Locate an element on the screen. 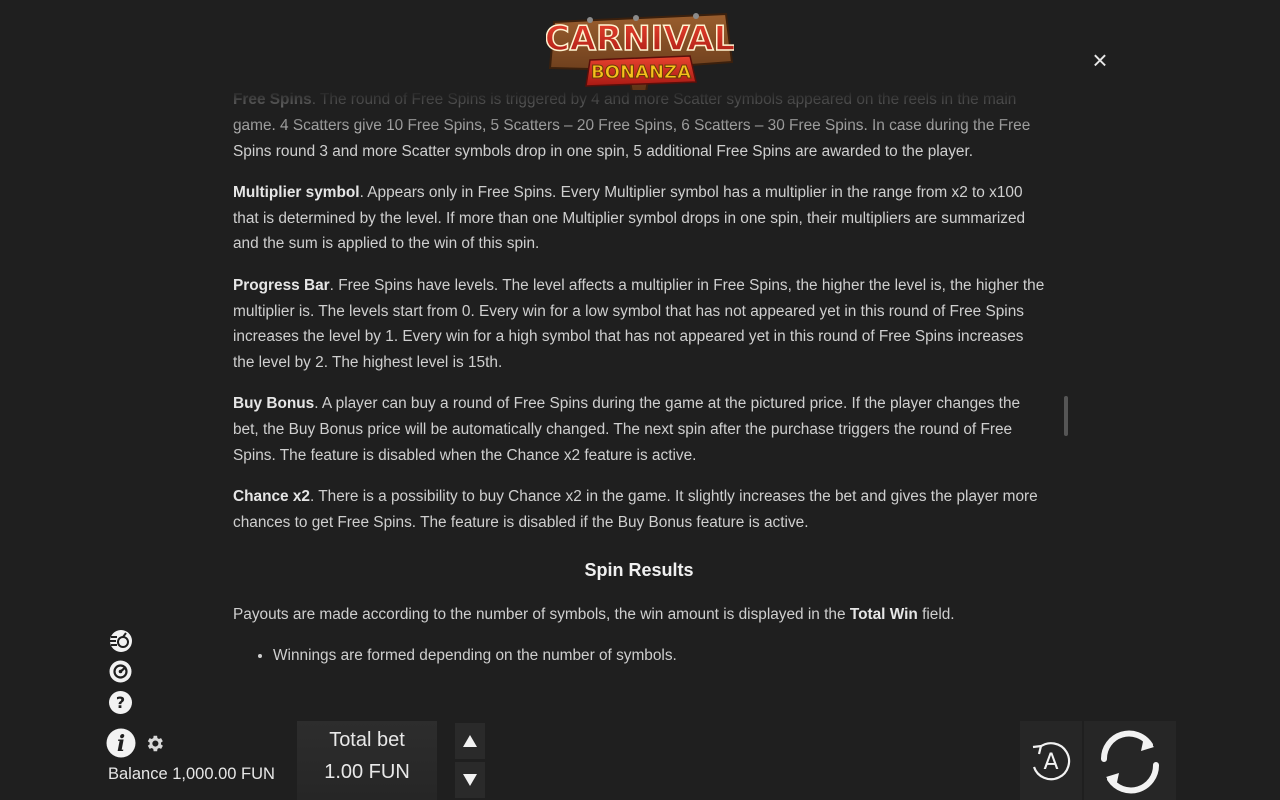 The height and width of the screenshot is (800, 1280). game-logo: CARNIVAL BONANZA is located at coordinates (640, 52).